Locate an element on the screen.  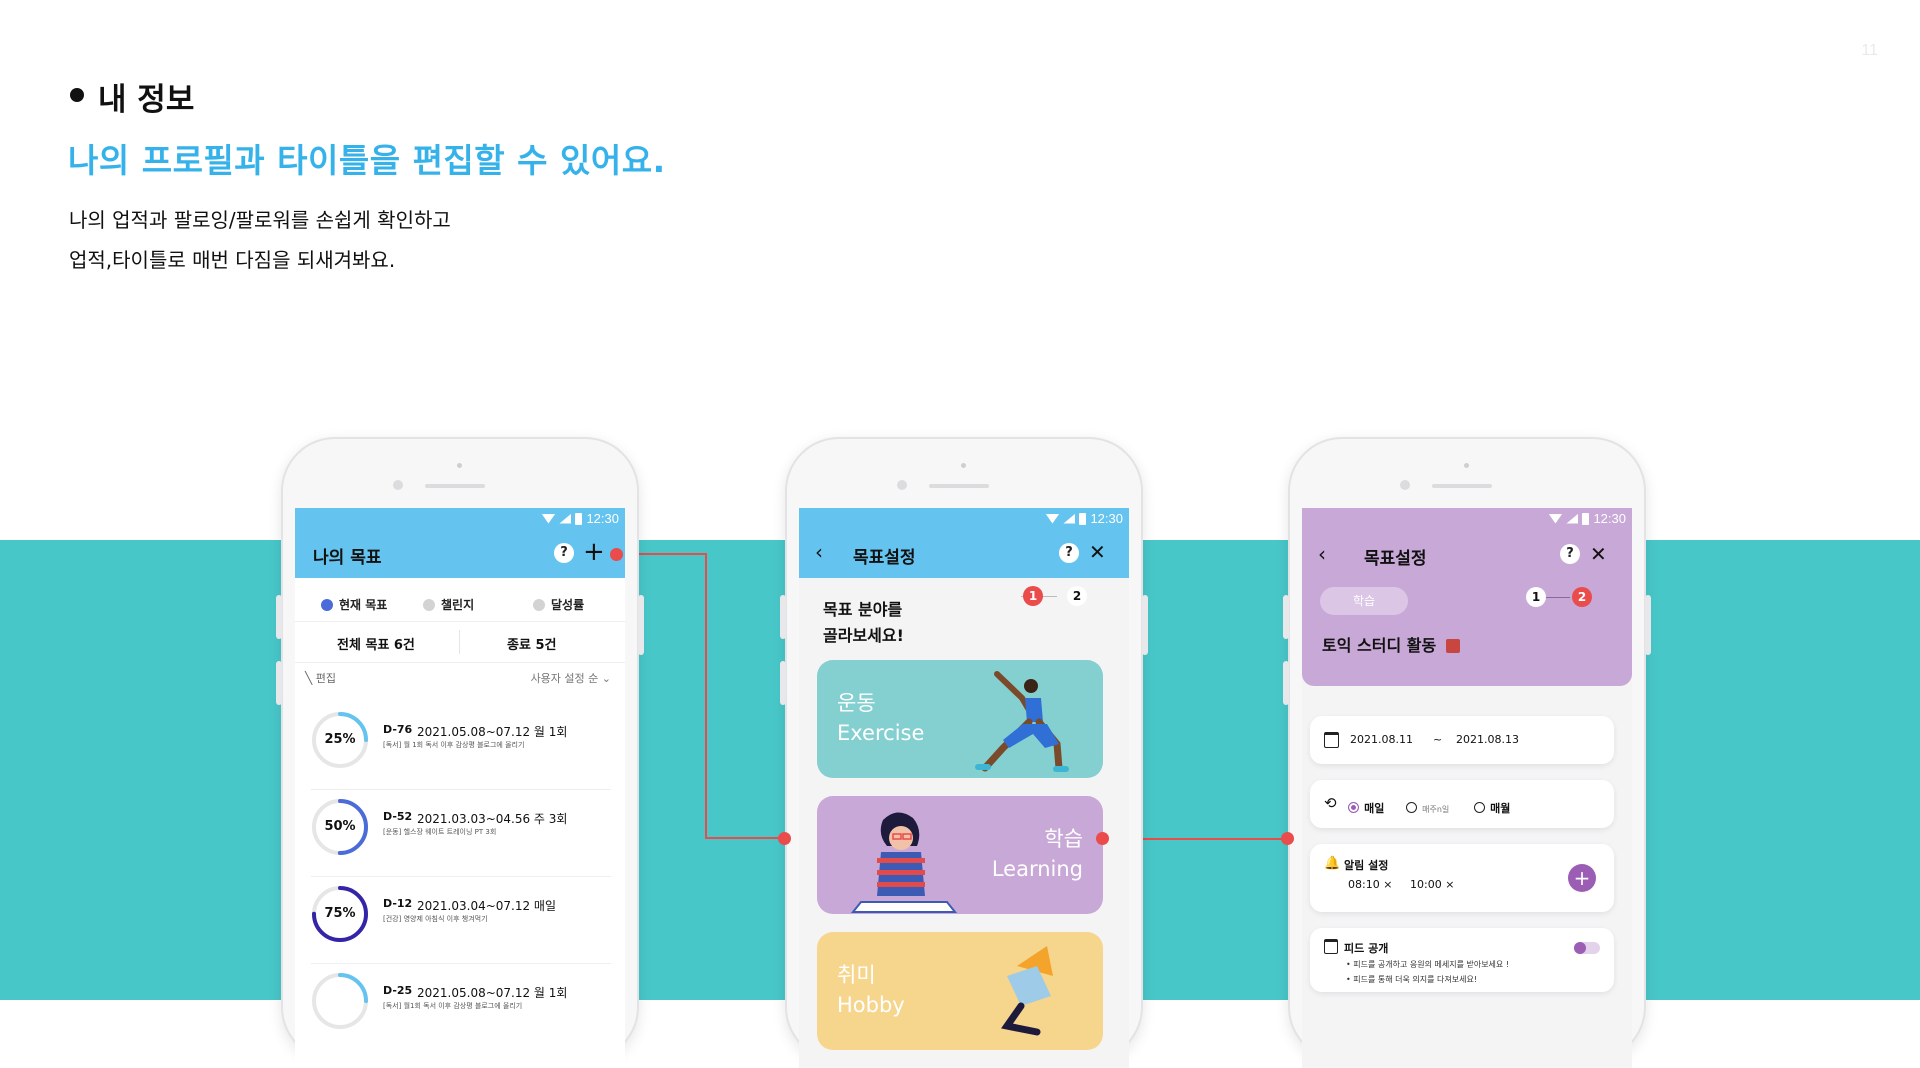
card-title-ko: 학습 is located at coordinates (1063, 839).